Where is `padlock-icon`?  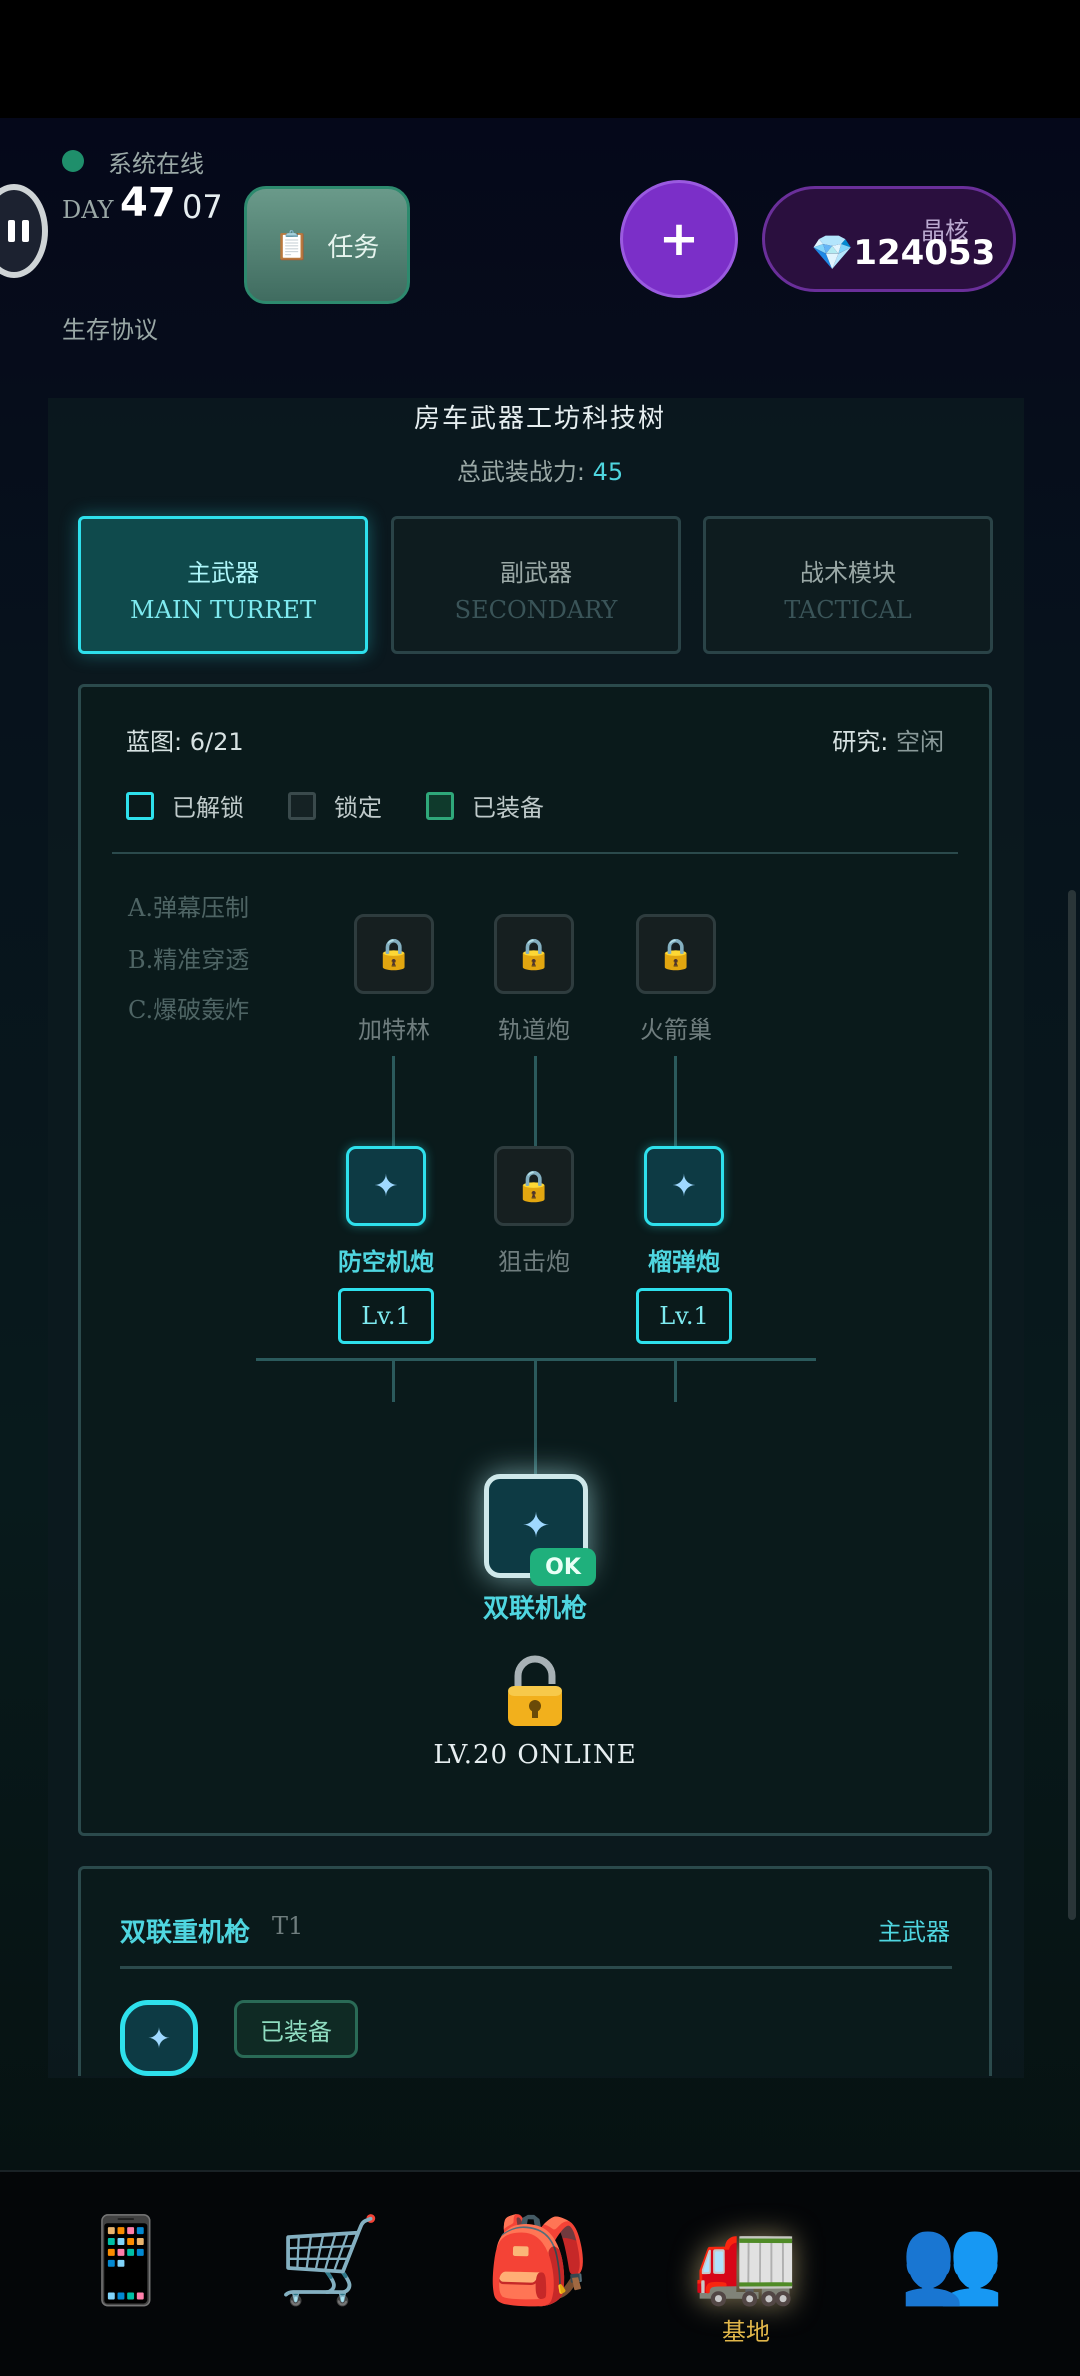 padlock-icon is located at coordinates (535, 1690).